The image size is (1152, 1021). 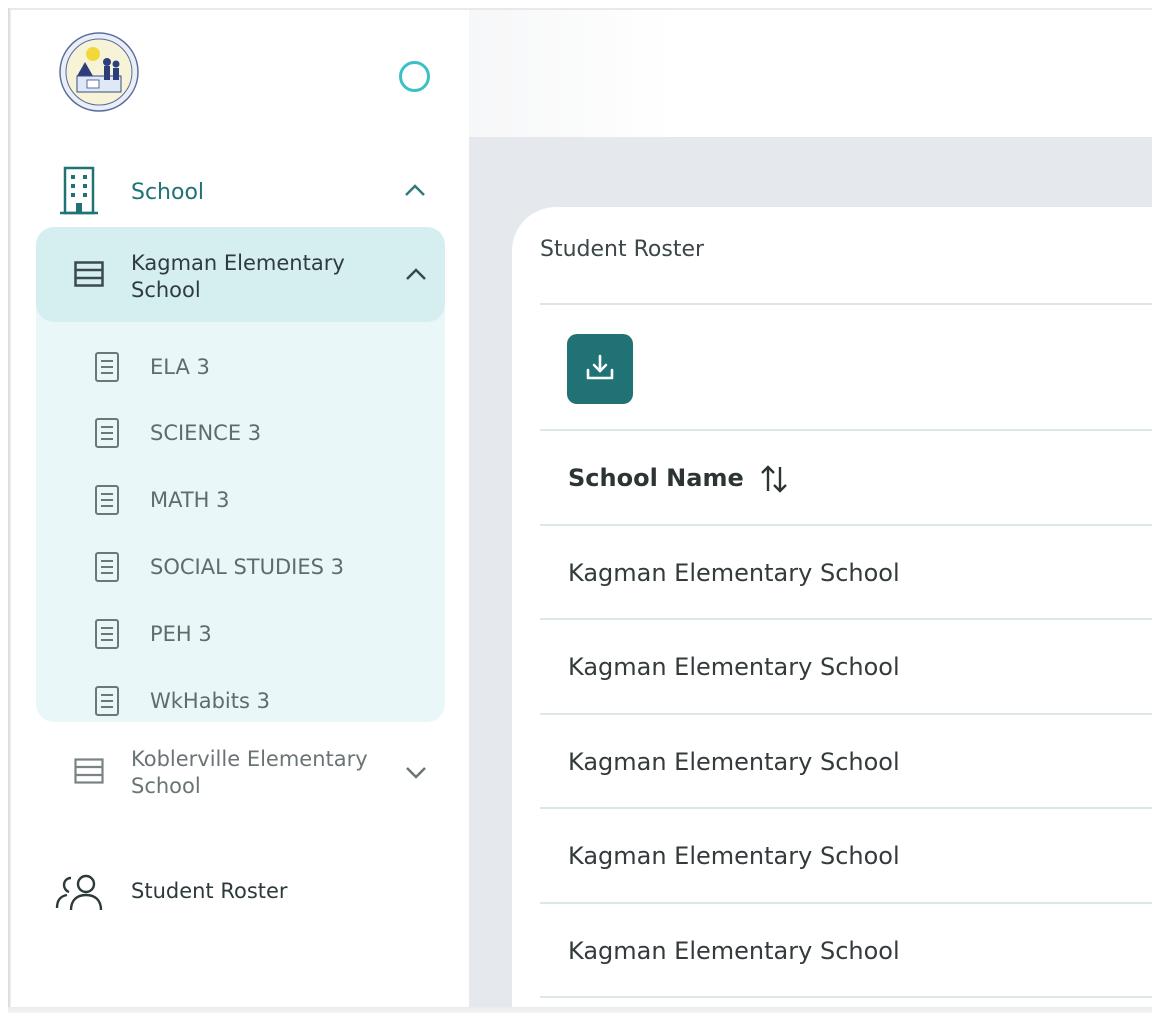 What do you see at coordinates (190, 500) in the screenshot?
I see `course-label: MATH 3` at bounding box center [190, 500].